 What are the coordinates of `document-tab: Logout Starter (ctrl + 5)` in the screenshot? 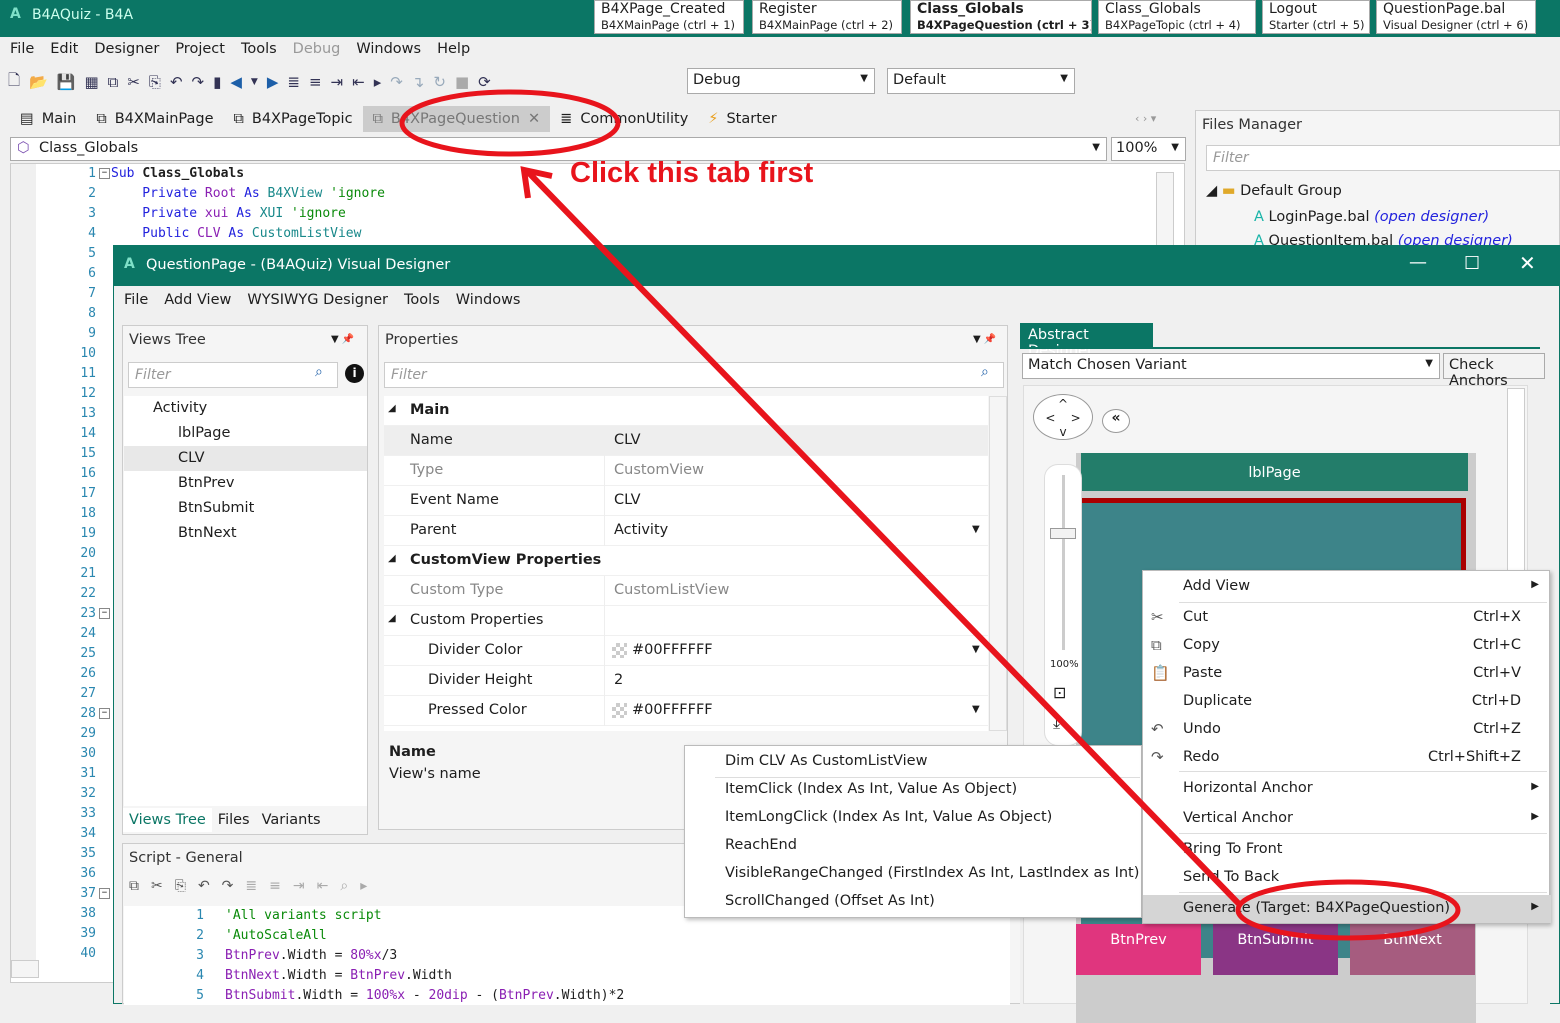 It's located at (1316, 17).